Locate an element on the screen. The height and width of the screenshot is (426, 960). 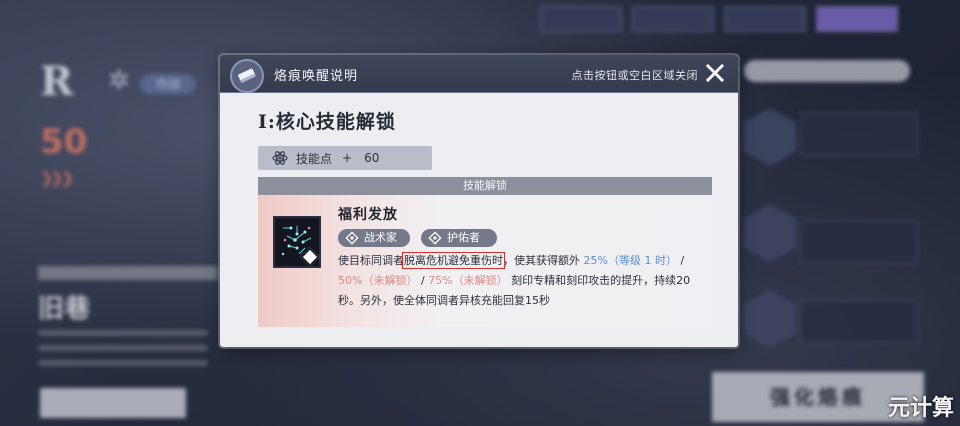
level1-value: 25%（等级 1 时） is located at coordinates (630, 260).